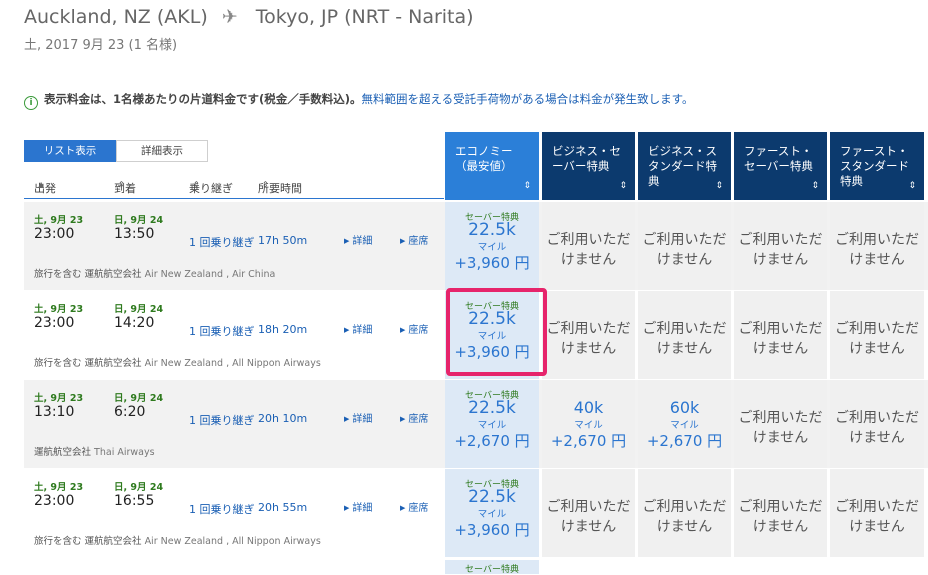 The image size is (928, 575). What do you see at coordinates (283, 329) in the screenshot?
I see `duration: 18h 20m` at bounding box center [283, 329].